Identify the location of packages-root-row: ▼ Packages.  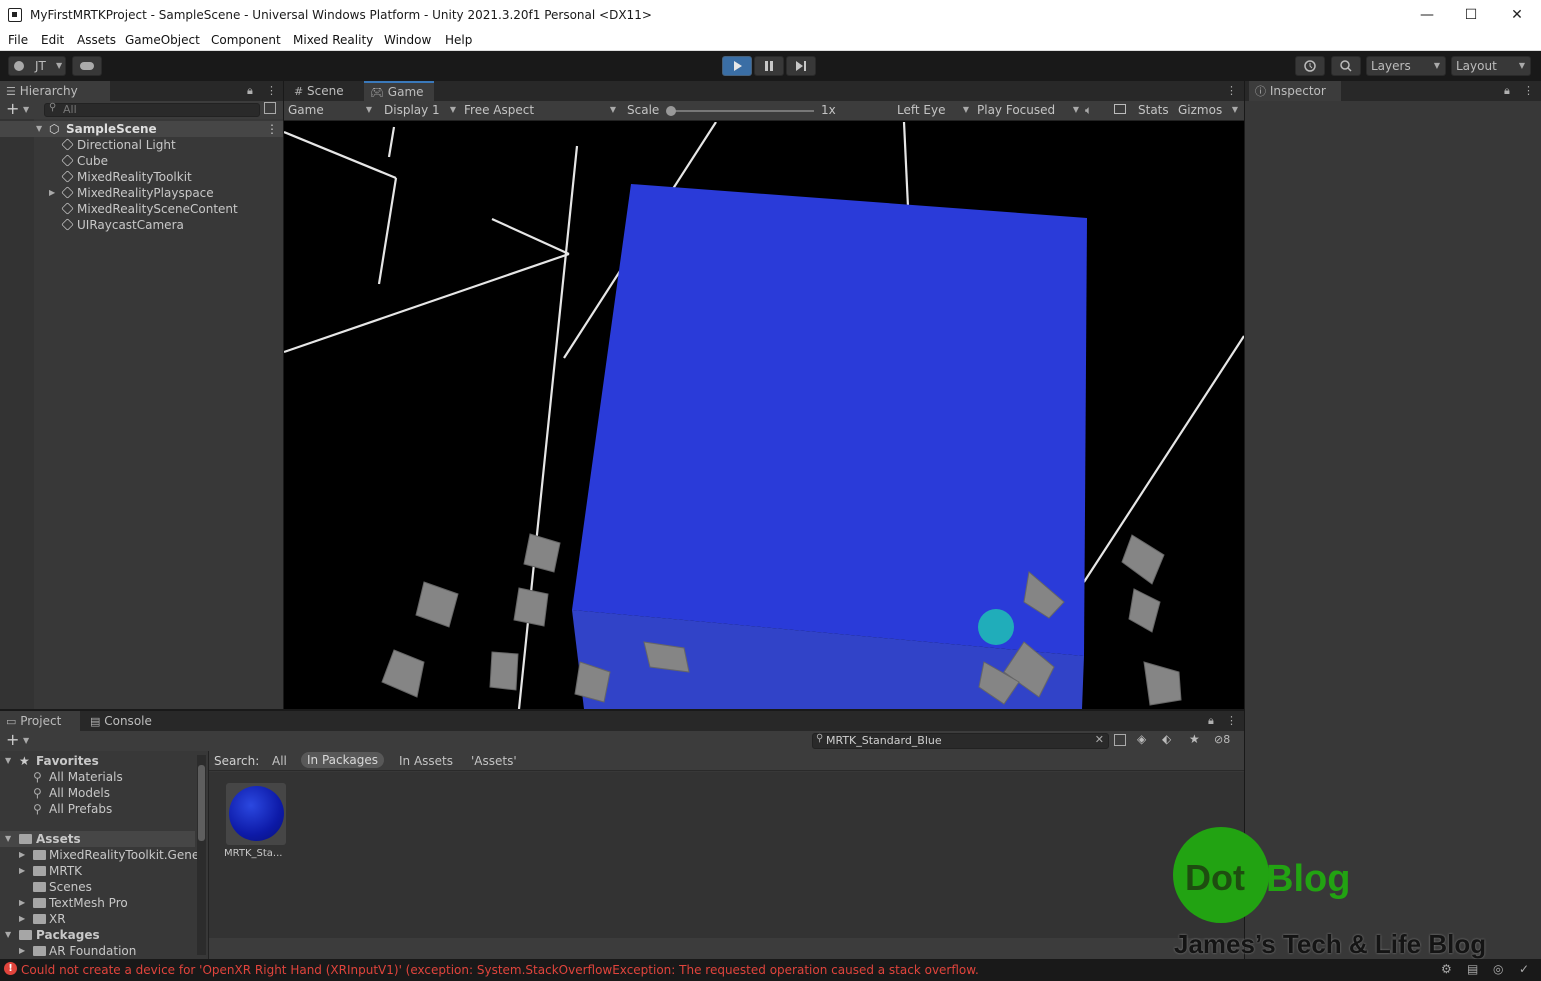
(100, 935).